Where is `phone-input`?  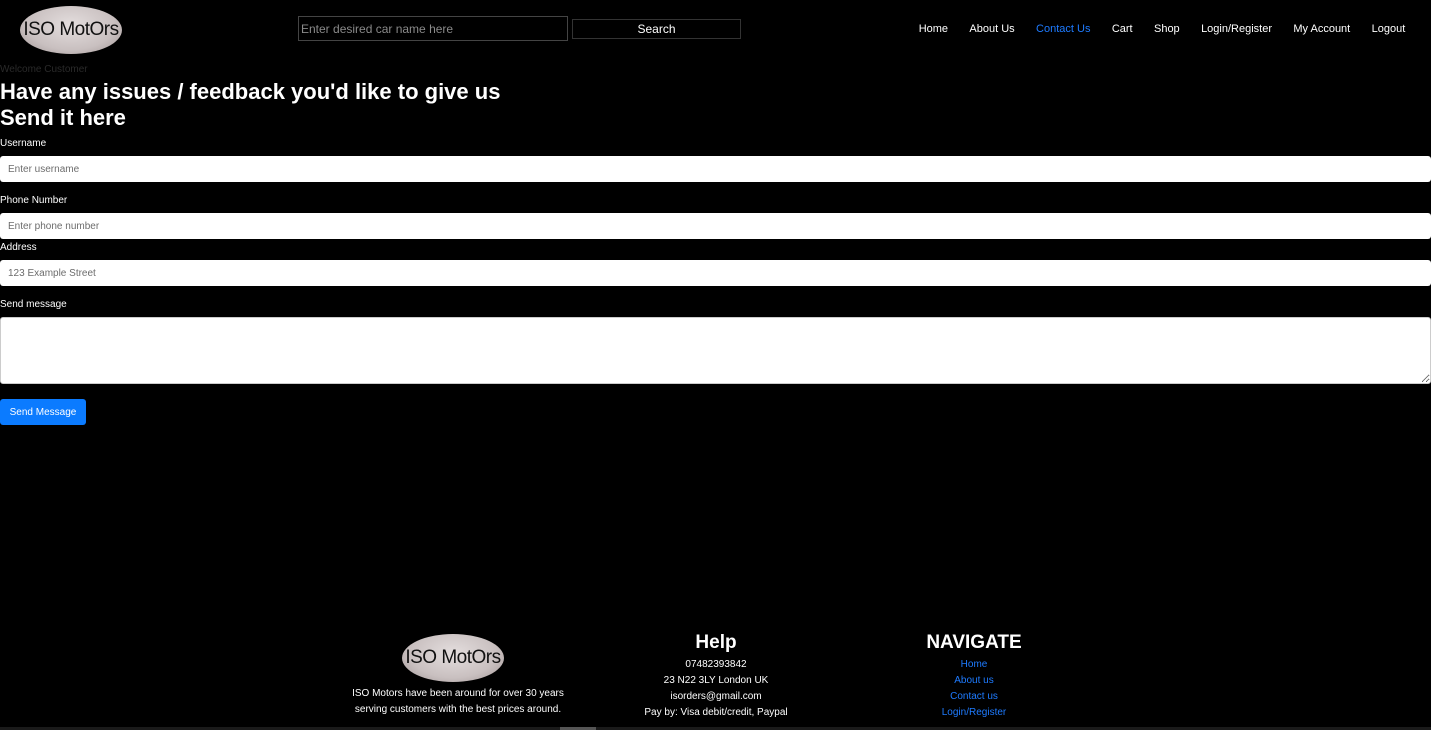
phone-input is located at coordinates (715, 226).